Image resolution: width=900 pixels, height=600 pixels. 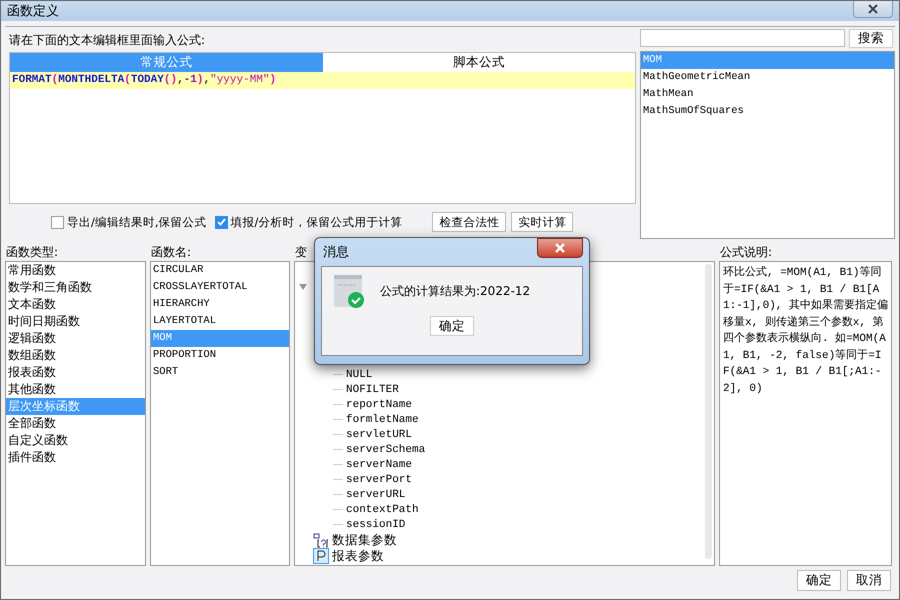 I want to click on tree-item: NOFILTER, so click(x=372, y=390).